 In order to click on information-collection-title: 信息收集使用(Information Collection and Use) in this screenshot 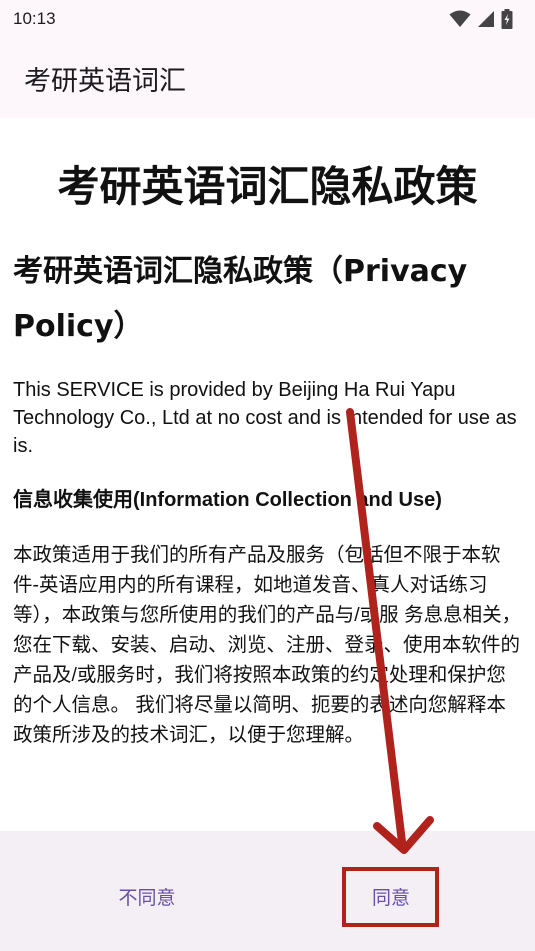, I will do `click(227, 500)`.